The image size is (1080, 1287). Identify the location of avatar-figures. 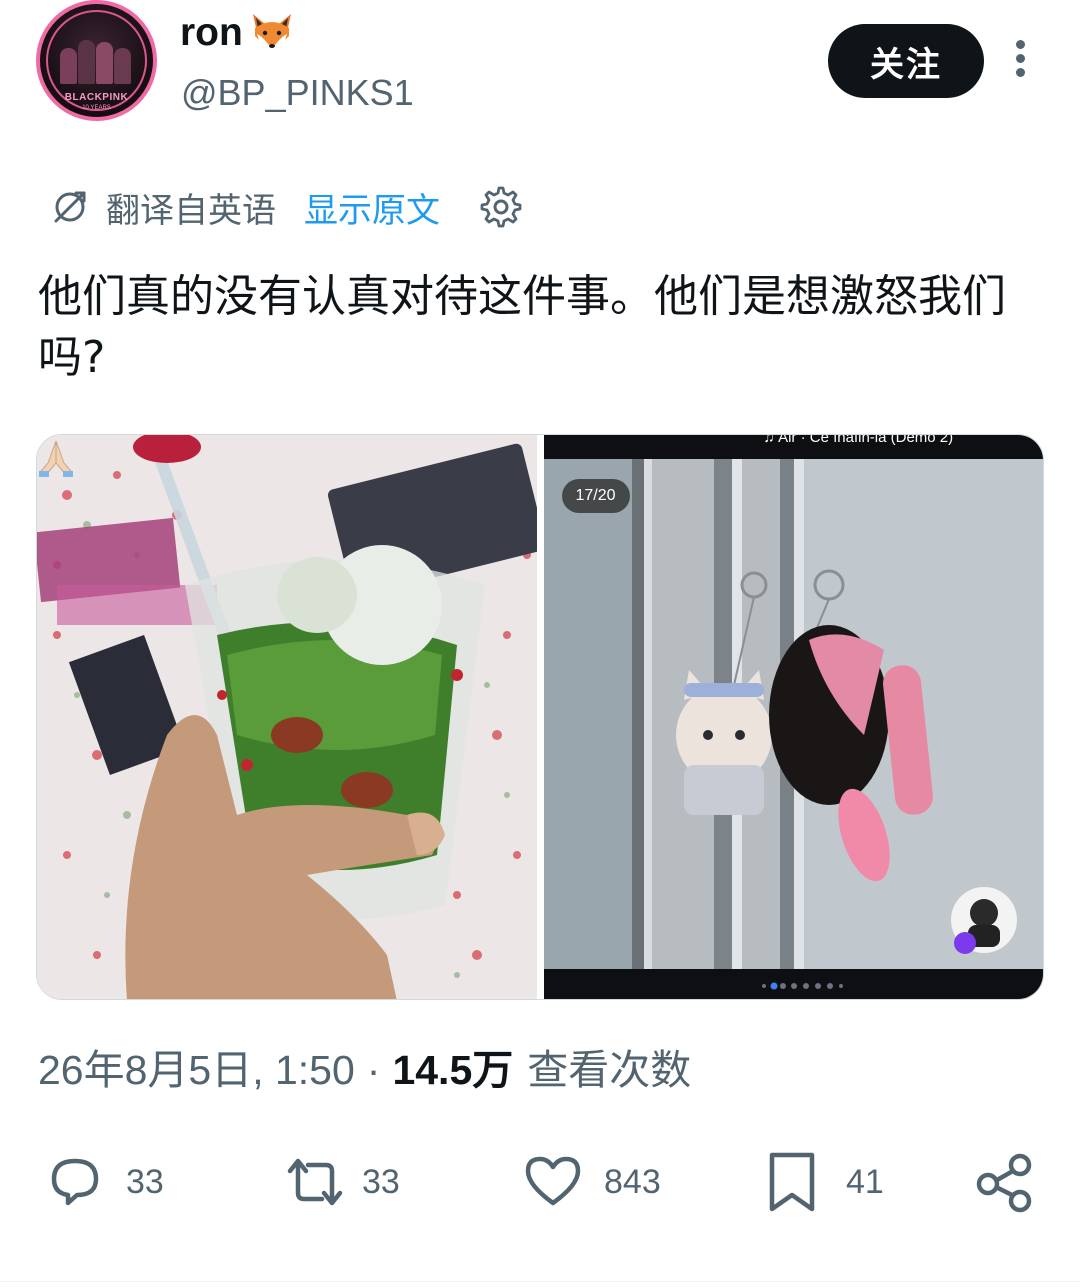
(97, 59).